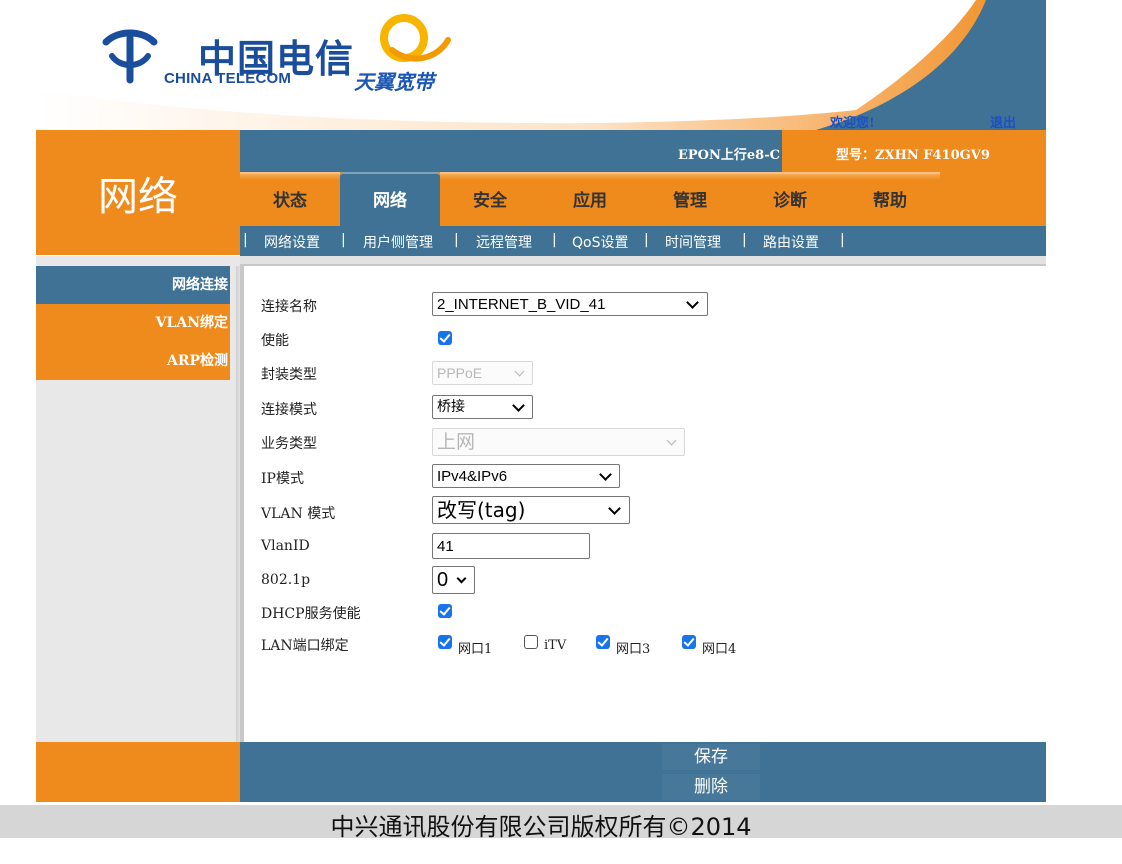  Describe the element at coordinates (133, 361) in the screenshot. I see `sidebar-item-arp-detection: ARP检测` at that location.